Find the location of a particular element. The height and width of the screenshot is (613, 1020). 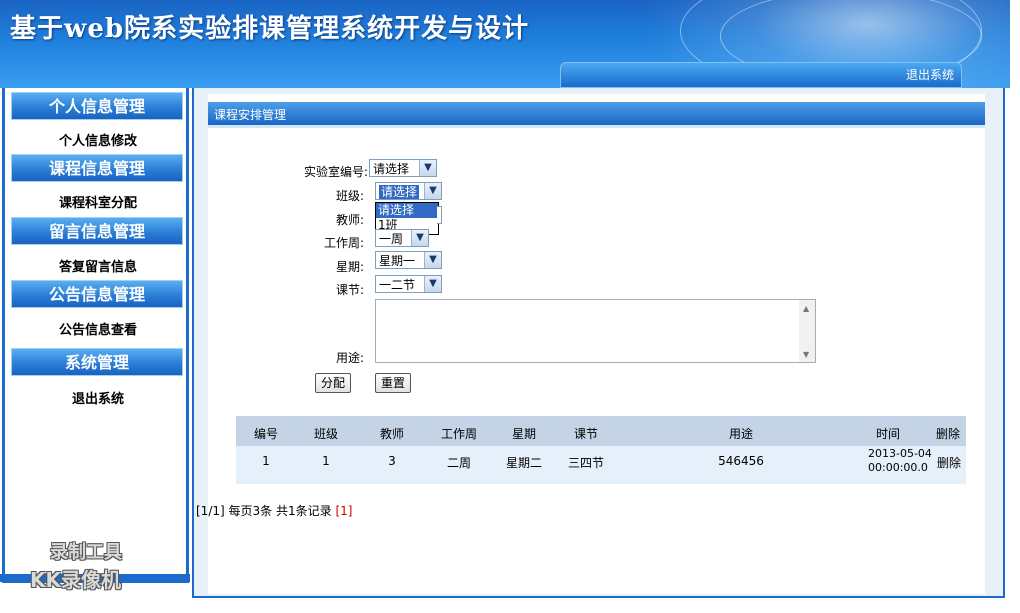

week-select: 一周 ▼ is located at coordinates (402, 238).